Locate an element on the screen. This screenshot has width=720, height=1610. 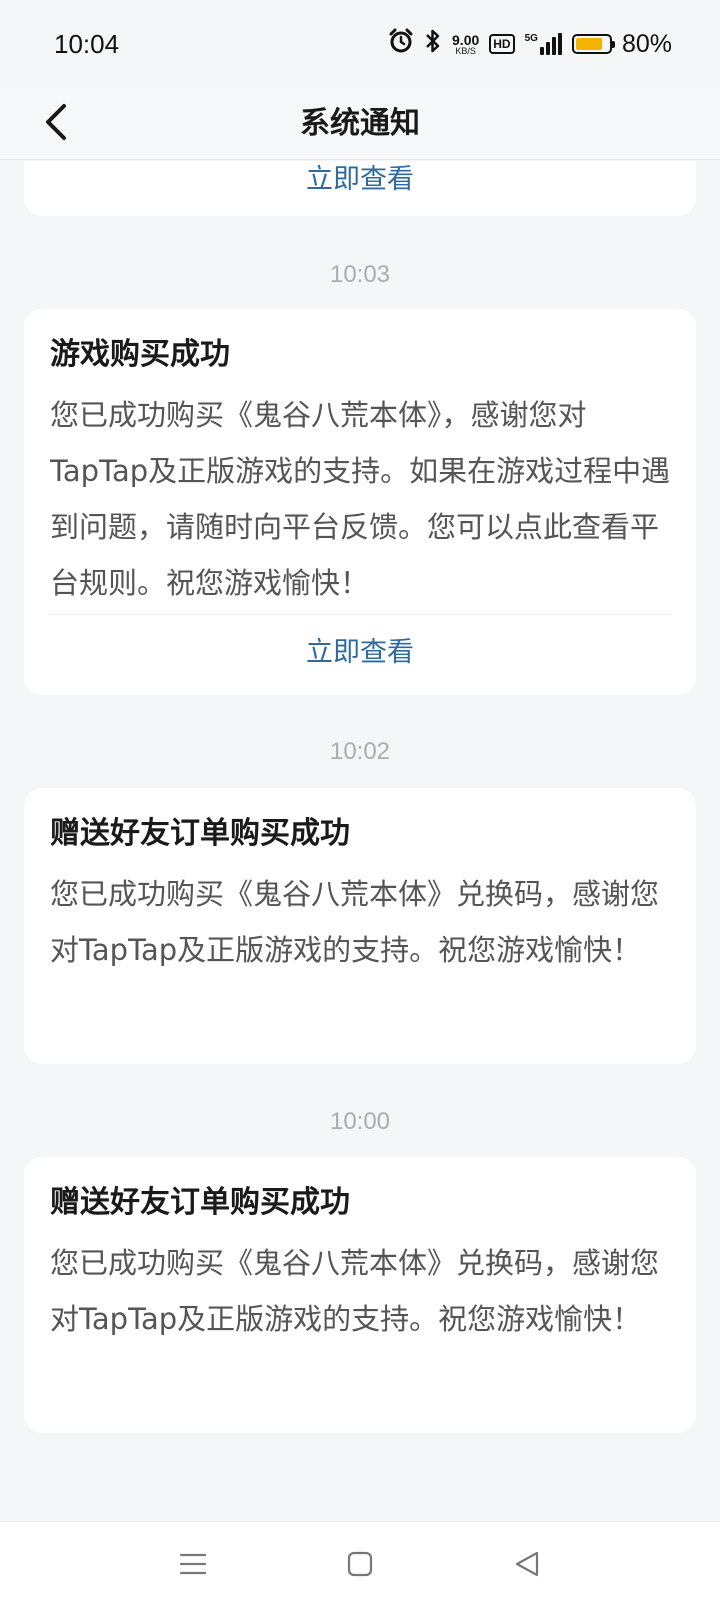
battery-level is located at coordinates (588, 44).